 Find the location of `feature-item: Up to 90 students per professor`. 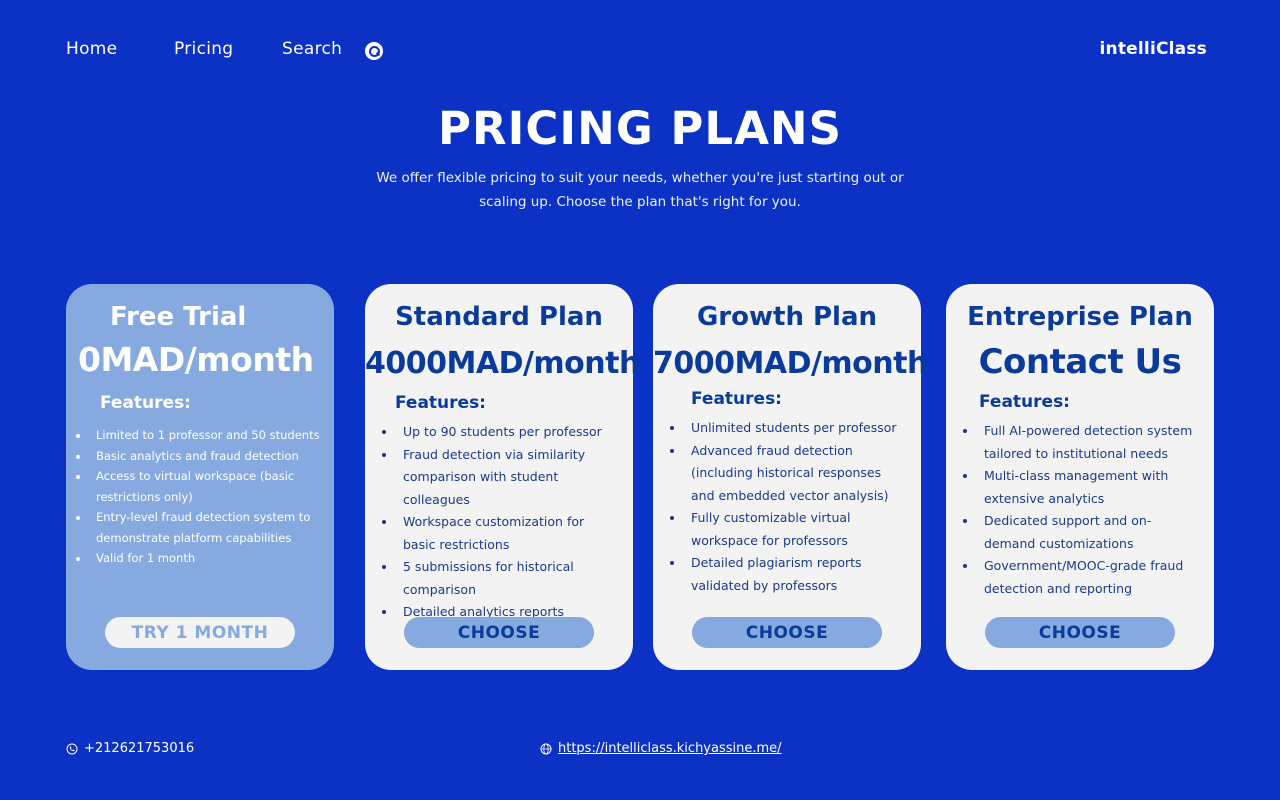

feature-item: Up to 90 students per professor is located at coordinates (508, 432).